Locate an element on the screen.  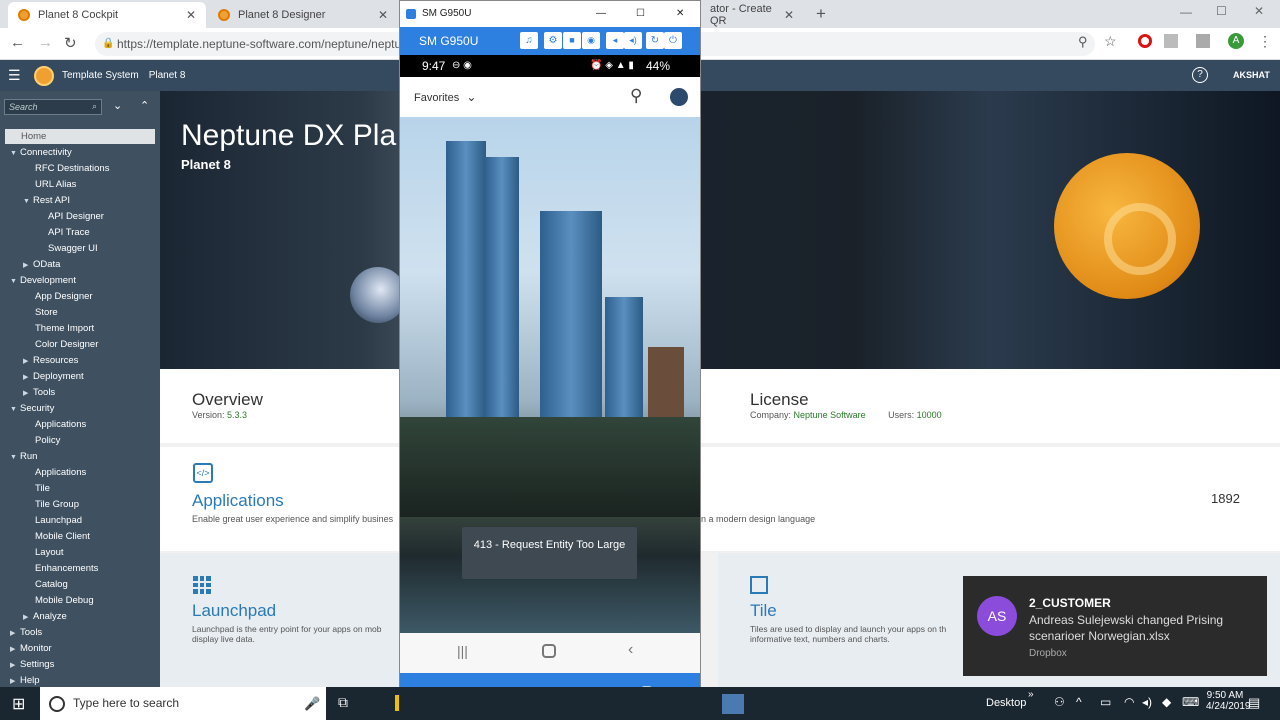
tile-title: Tile is located at coordinates (763, 611).